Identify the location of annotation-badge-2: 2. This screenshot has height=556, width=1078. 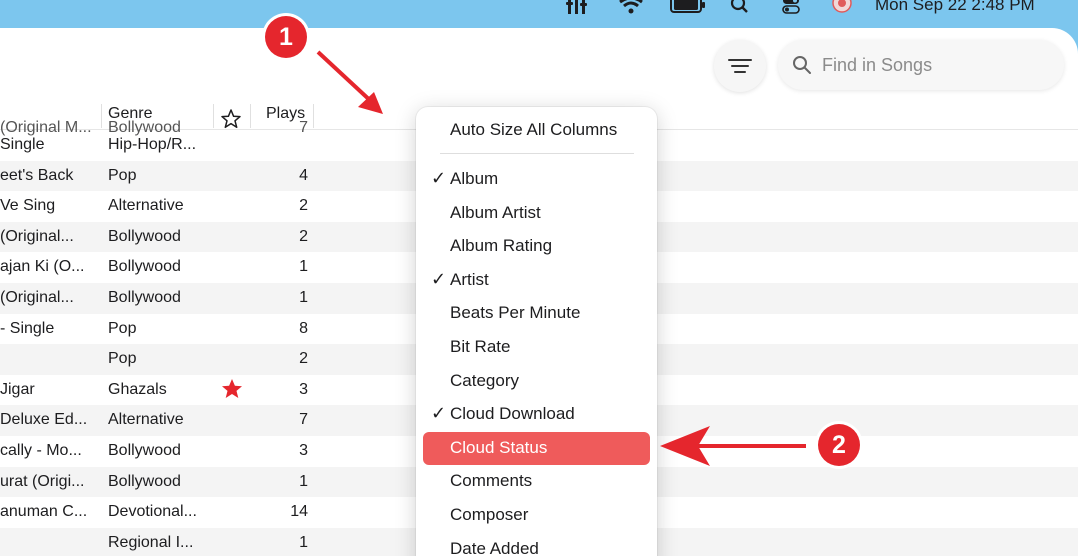
(839, 445).